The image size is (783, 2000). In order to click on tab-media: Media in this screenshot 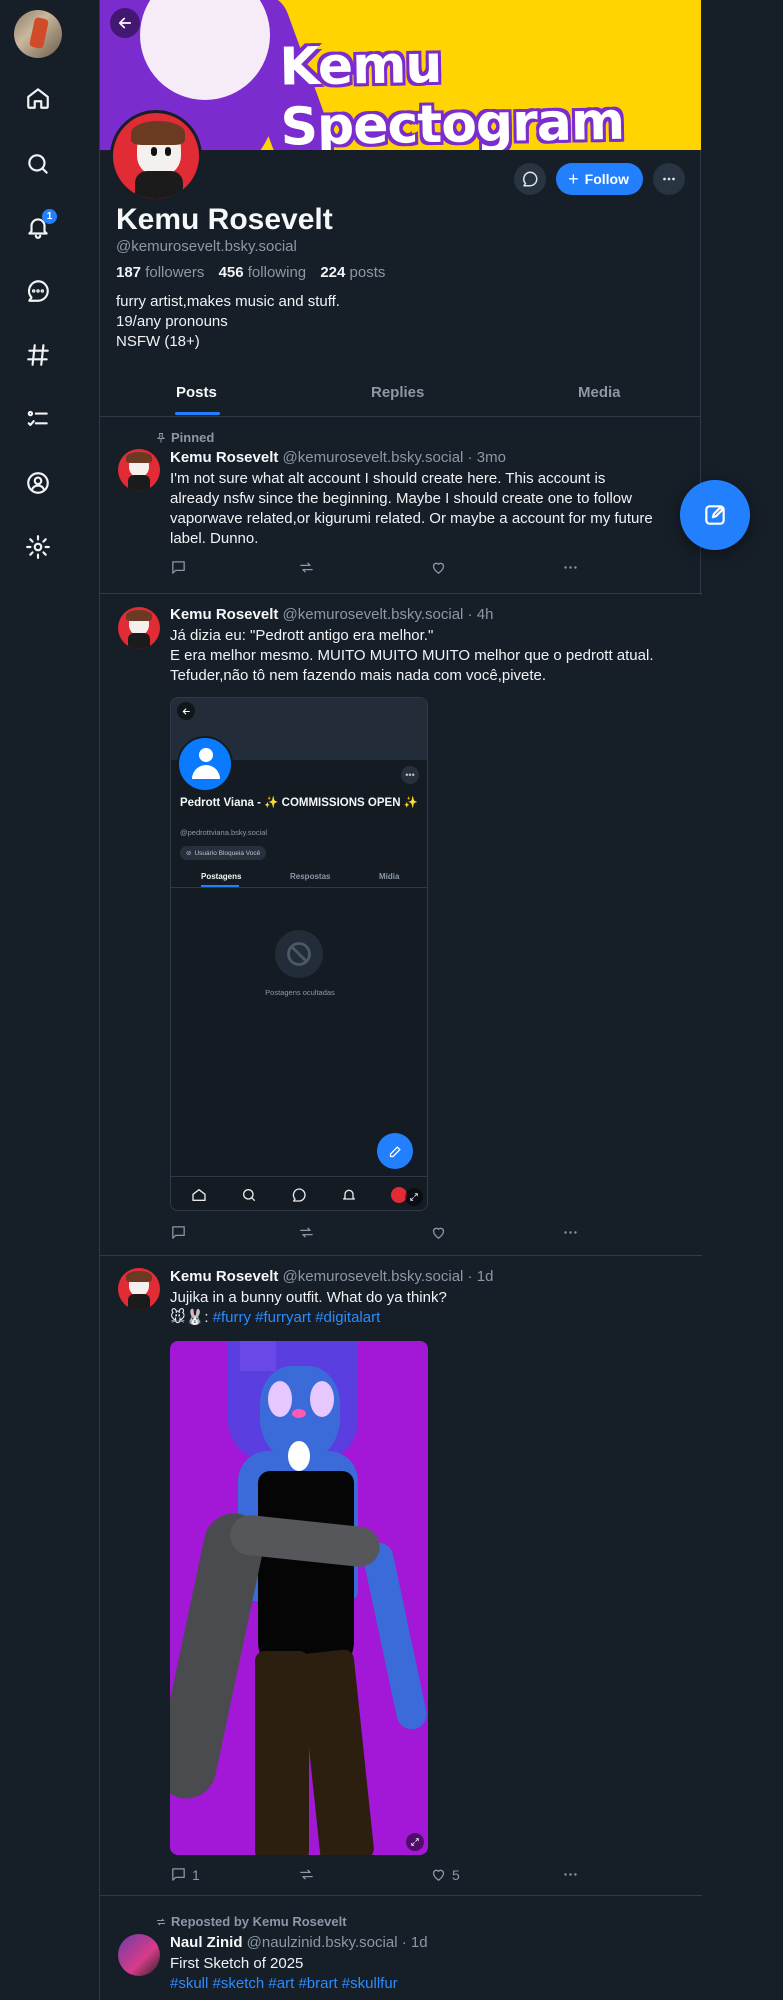, I will do `click(599, 392)`.